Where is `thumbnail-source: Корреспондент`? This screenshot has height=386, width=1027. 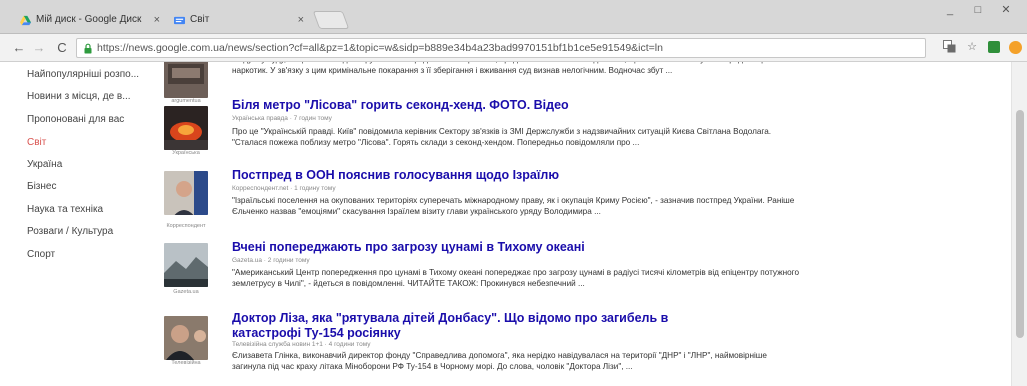
thumbnail-source: Корреспондент is located at coordinates (186, 226).